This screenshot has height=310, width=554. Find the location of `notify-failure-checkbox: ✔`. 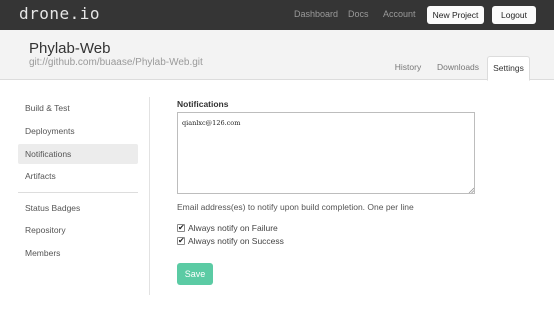

notify-failure-checkbox: ✔ is located at coordinates (181, 227).